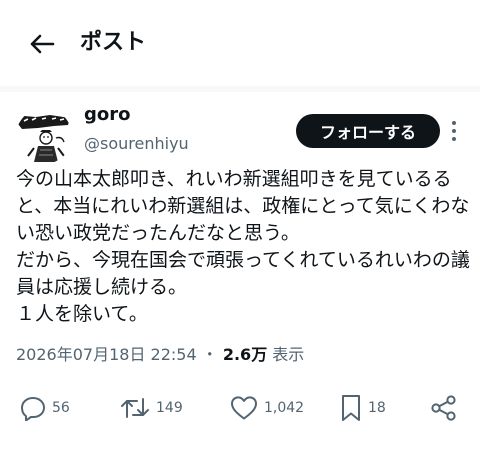  I want to click on reply-button: 56, so click(45, 408).